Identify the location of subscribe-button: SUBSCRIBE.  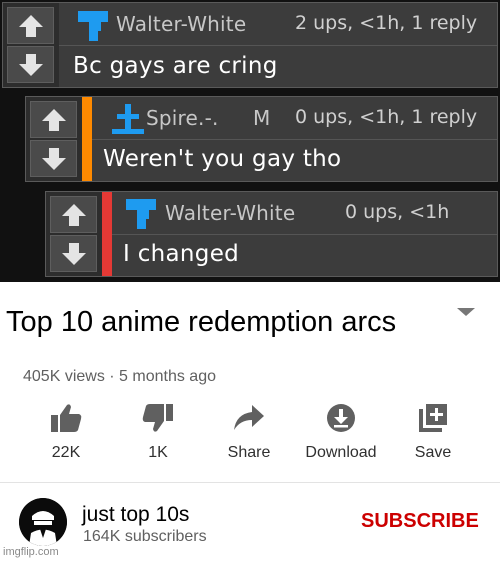
(420, 521).